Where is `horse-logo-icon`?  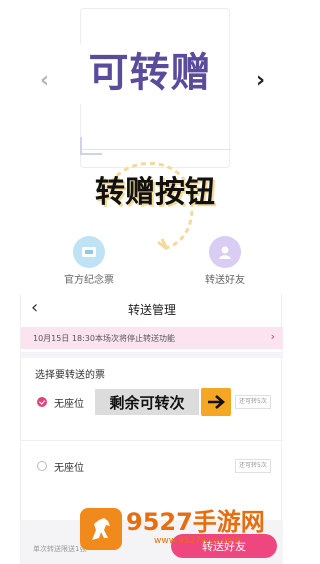
horse-logo-icon is located at coordinates (101, 529).